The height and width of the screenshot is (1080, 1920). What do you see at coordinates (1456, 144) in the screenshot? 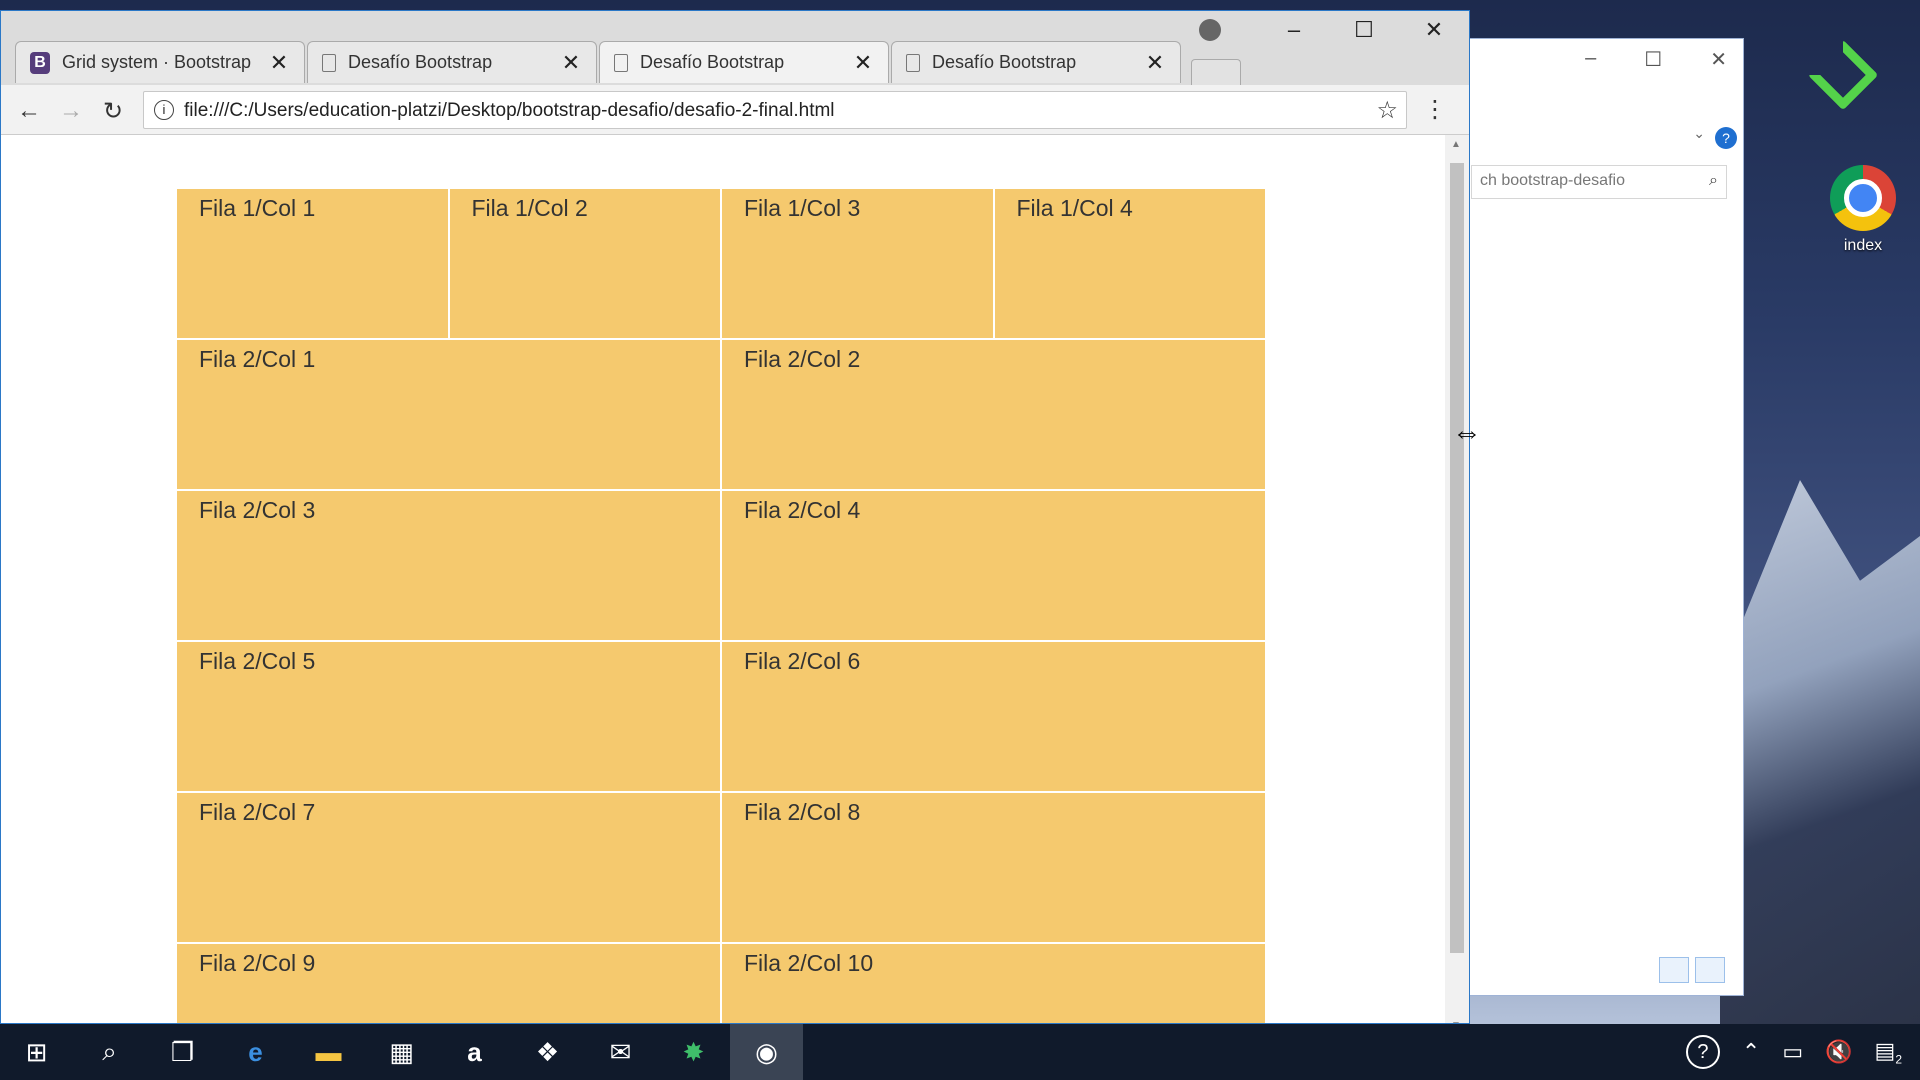
I see `scroll-up-icon: ▲` at bounding box center [1456, 144].